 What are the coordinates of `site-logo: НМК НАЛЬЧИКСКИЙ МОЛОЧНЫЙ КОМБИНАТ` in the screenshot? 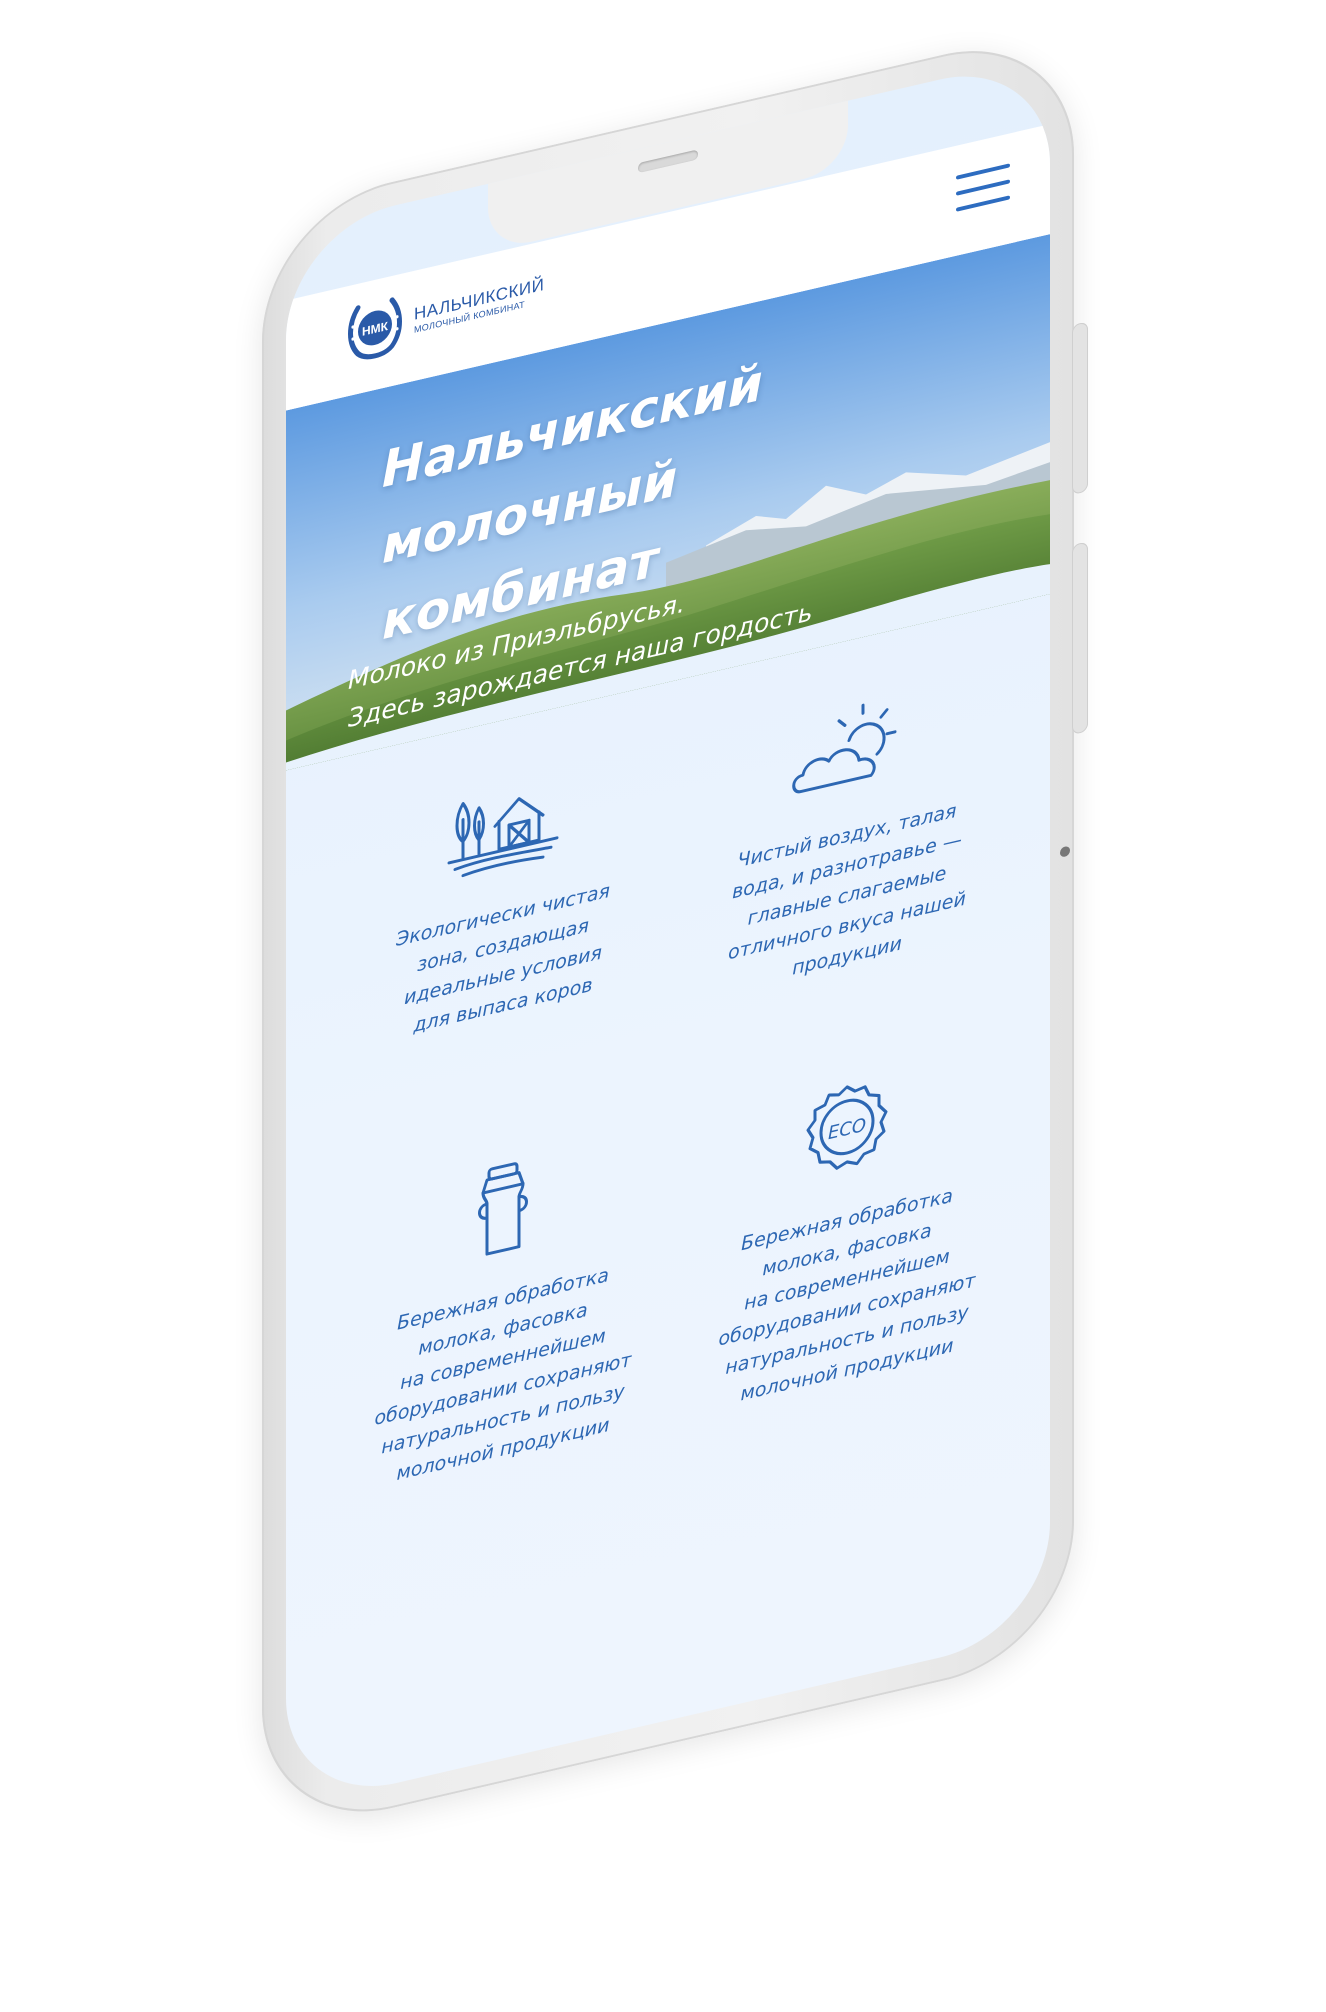 It's located at (444, 313).